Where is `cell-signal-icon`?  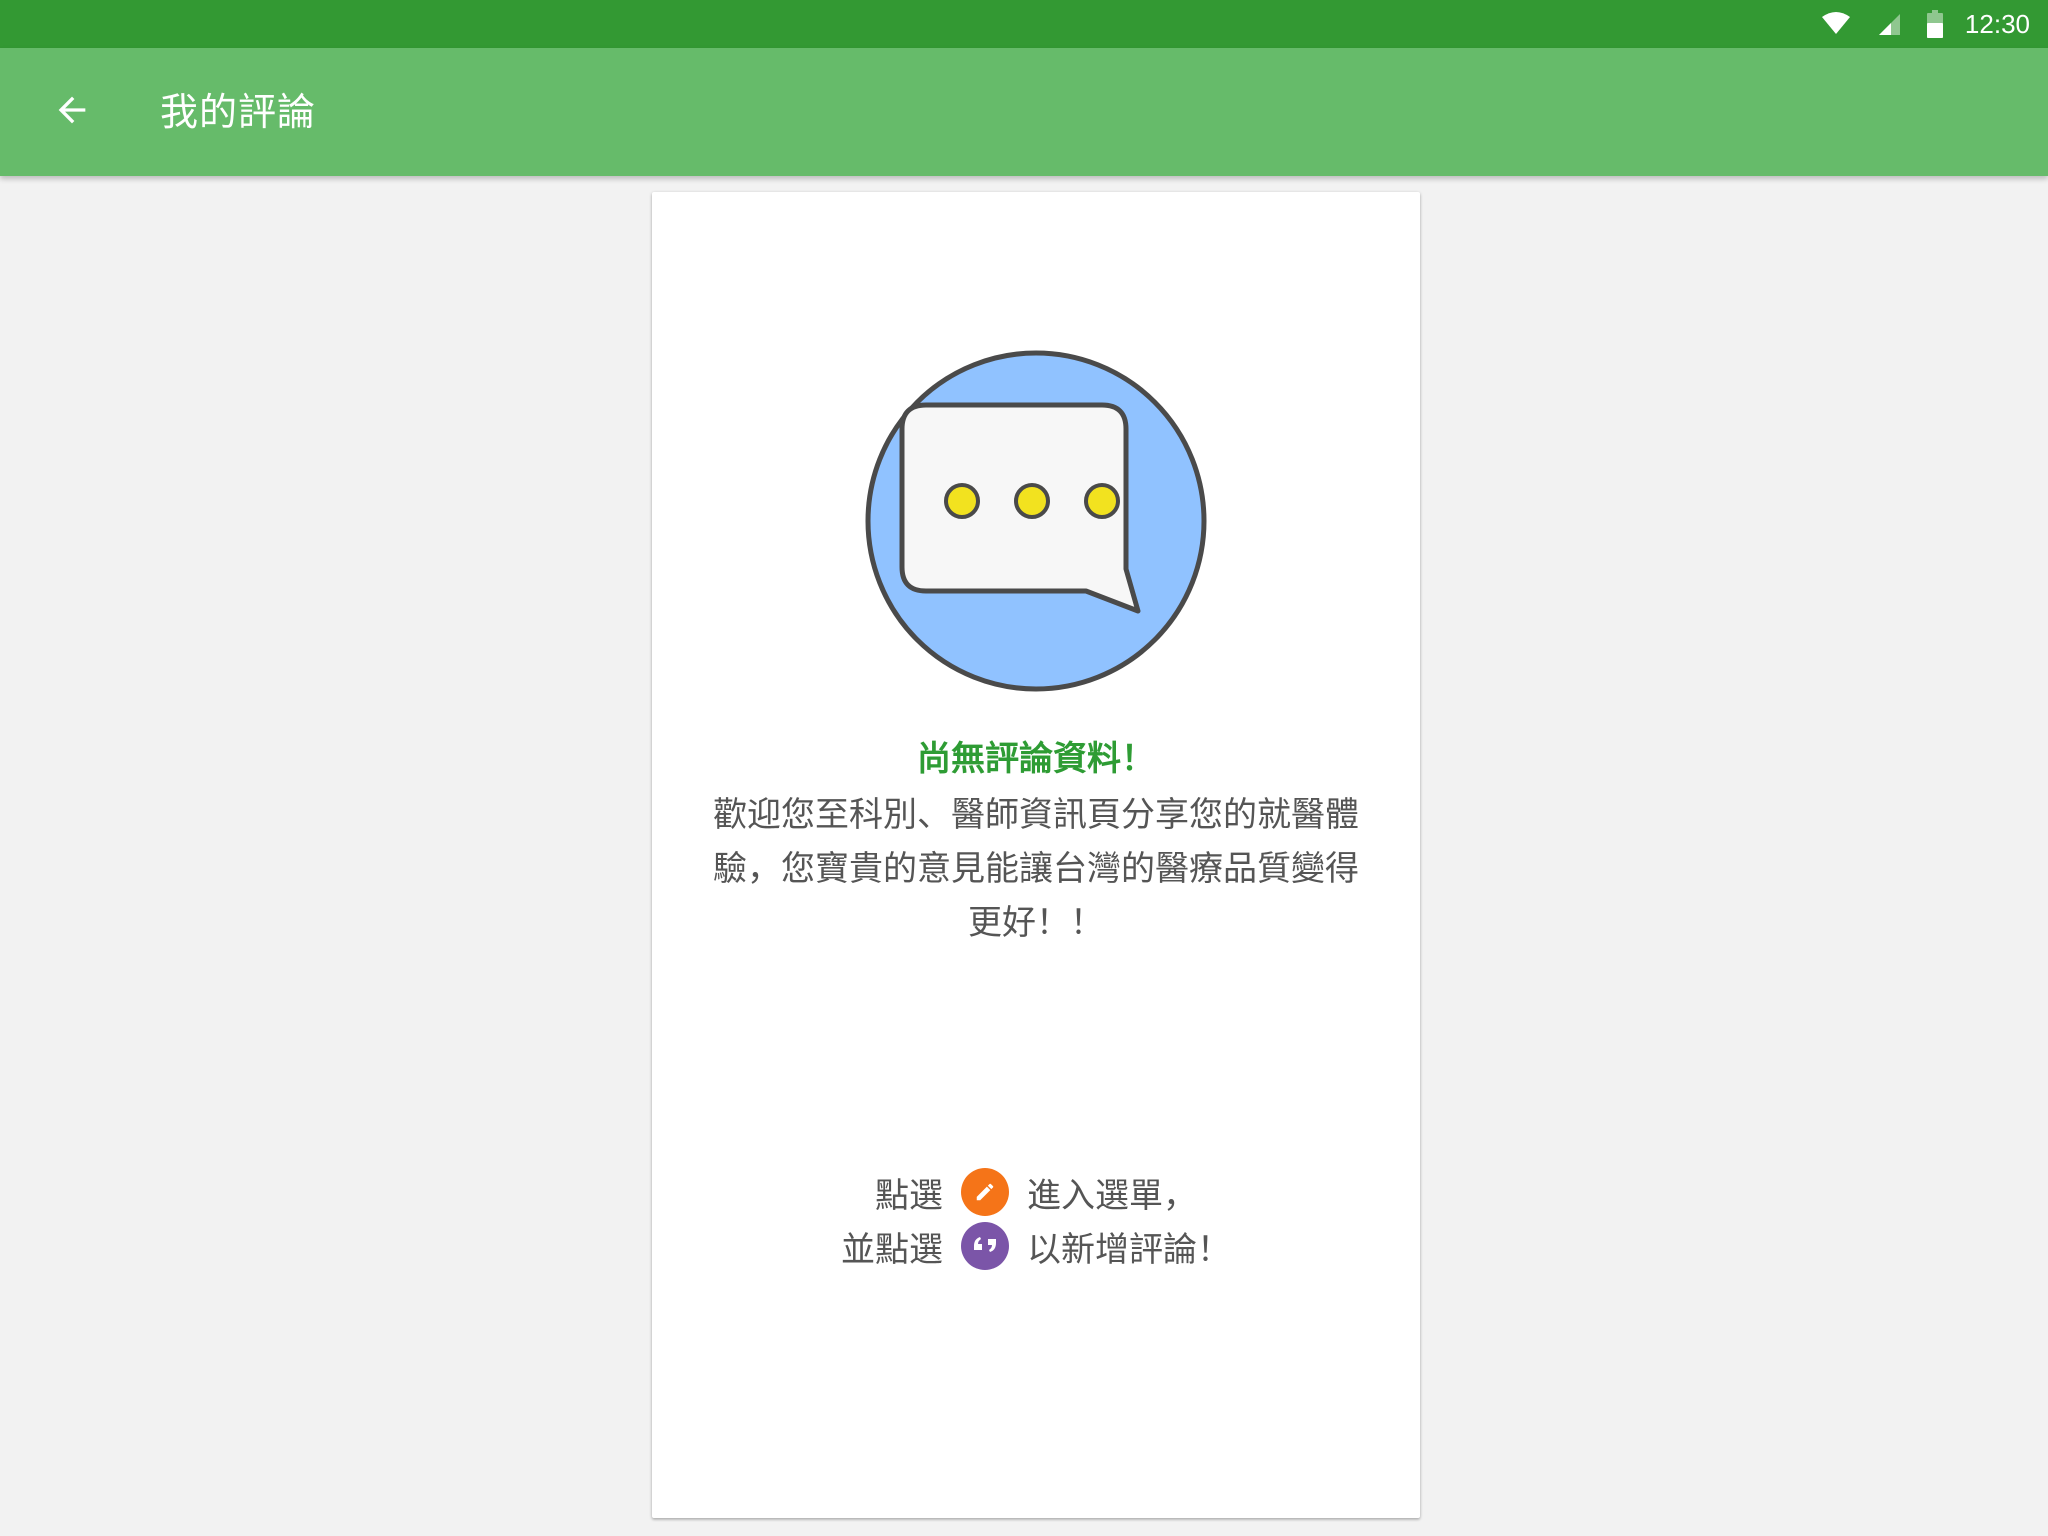
cell-signal-icon is located at coordinates (1889, 24).